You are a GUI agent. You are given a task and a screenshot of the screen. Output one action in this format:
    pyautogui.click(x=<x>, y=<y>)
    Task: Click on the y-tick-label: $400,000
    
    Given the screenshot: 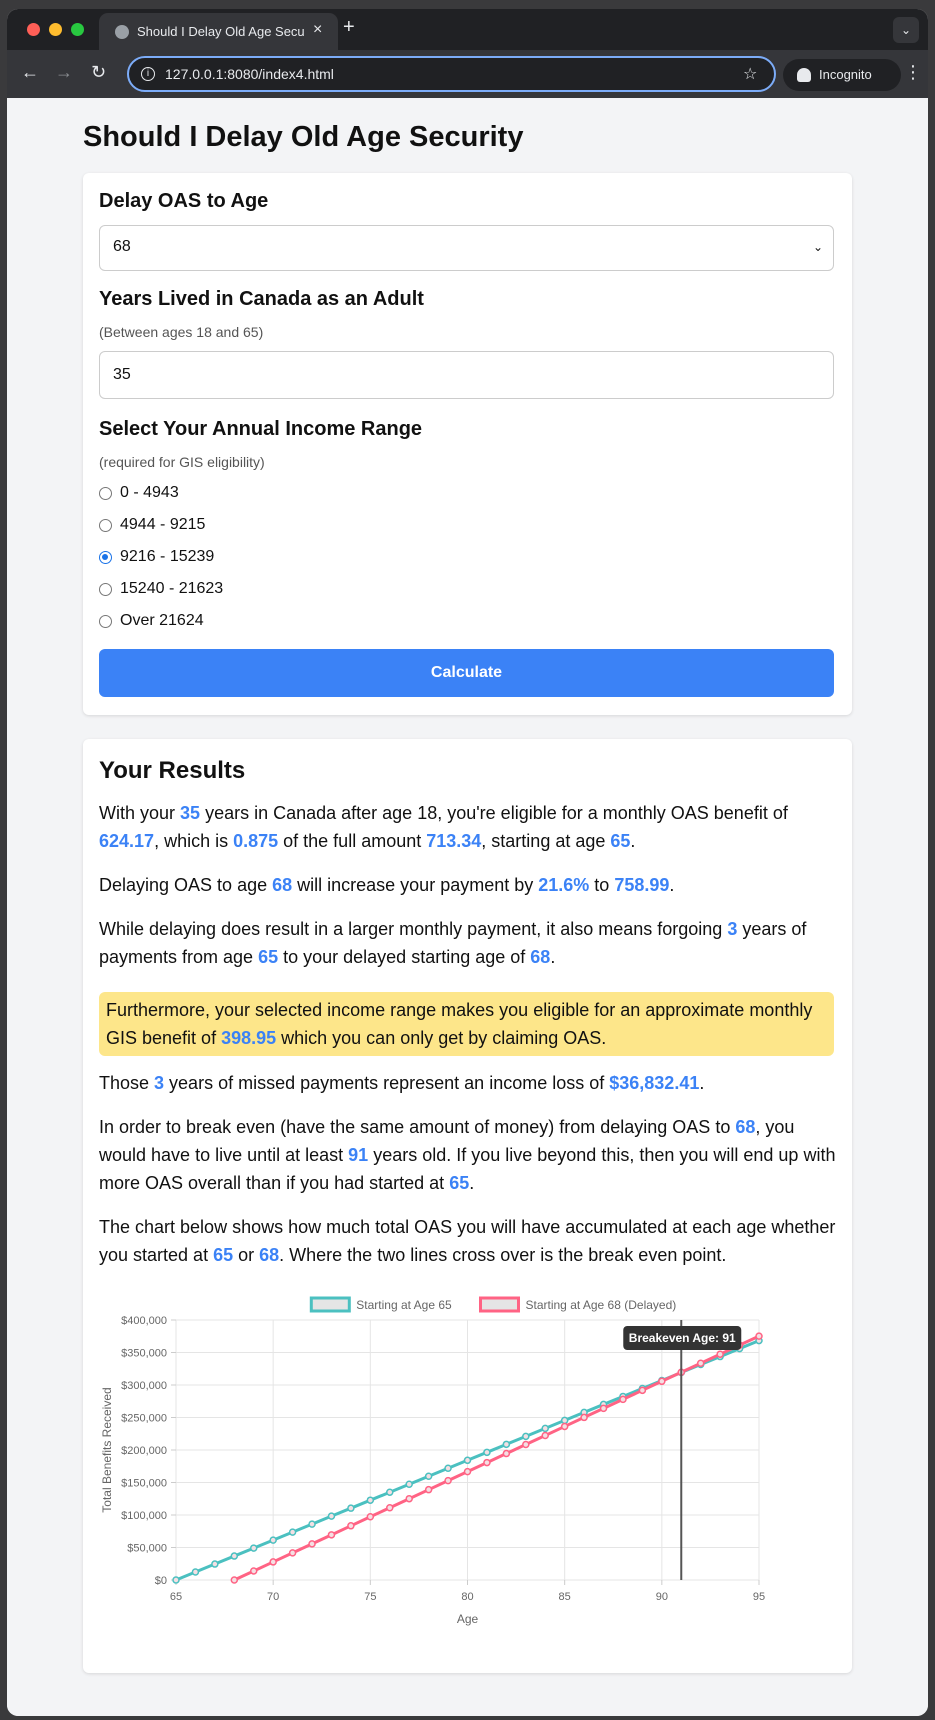 What is the action you would take?
    pyautogui.click(x=144, y=1321)
    